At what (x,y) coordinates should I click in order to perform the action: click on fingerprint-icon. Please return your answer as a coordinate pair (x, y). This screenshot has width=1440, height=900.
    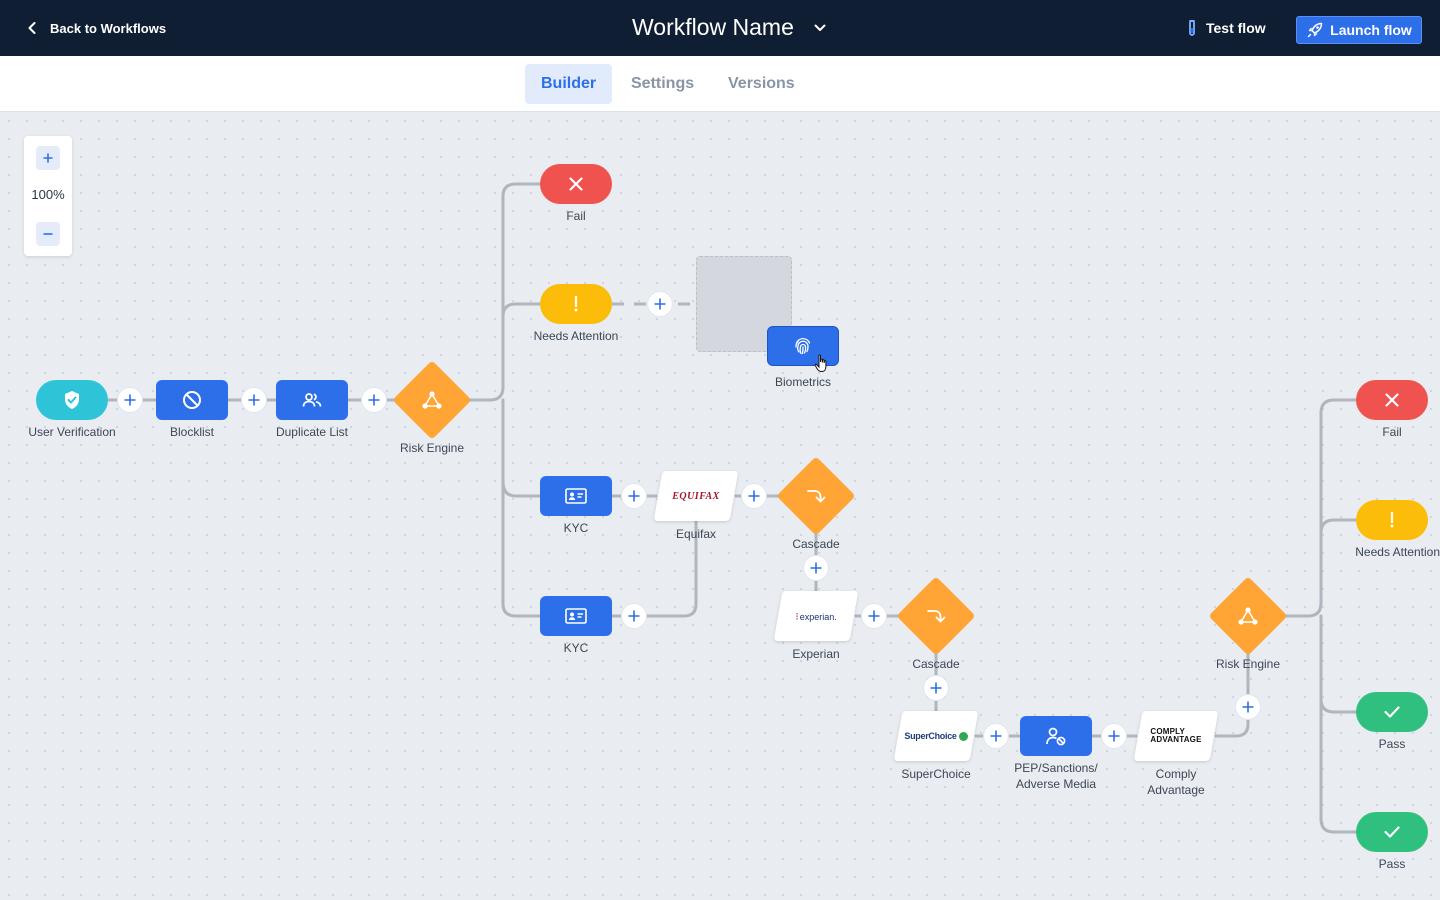
    Looking at the image, I should click on (803, 346).